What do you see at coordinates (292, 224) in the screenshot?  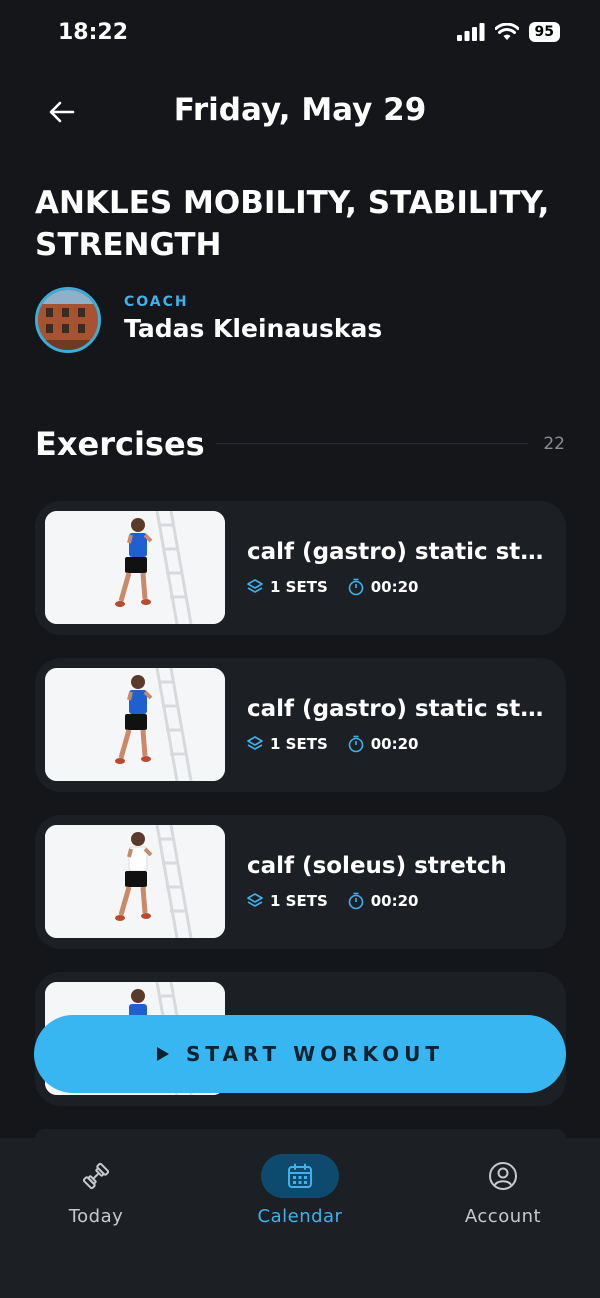 I see `workout-title: ANKLES MOBILITY, STABILITY, STRENGTH` at bounding box center [292, 224].